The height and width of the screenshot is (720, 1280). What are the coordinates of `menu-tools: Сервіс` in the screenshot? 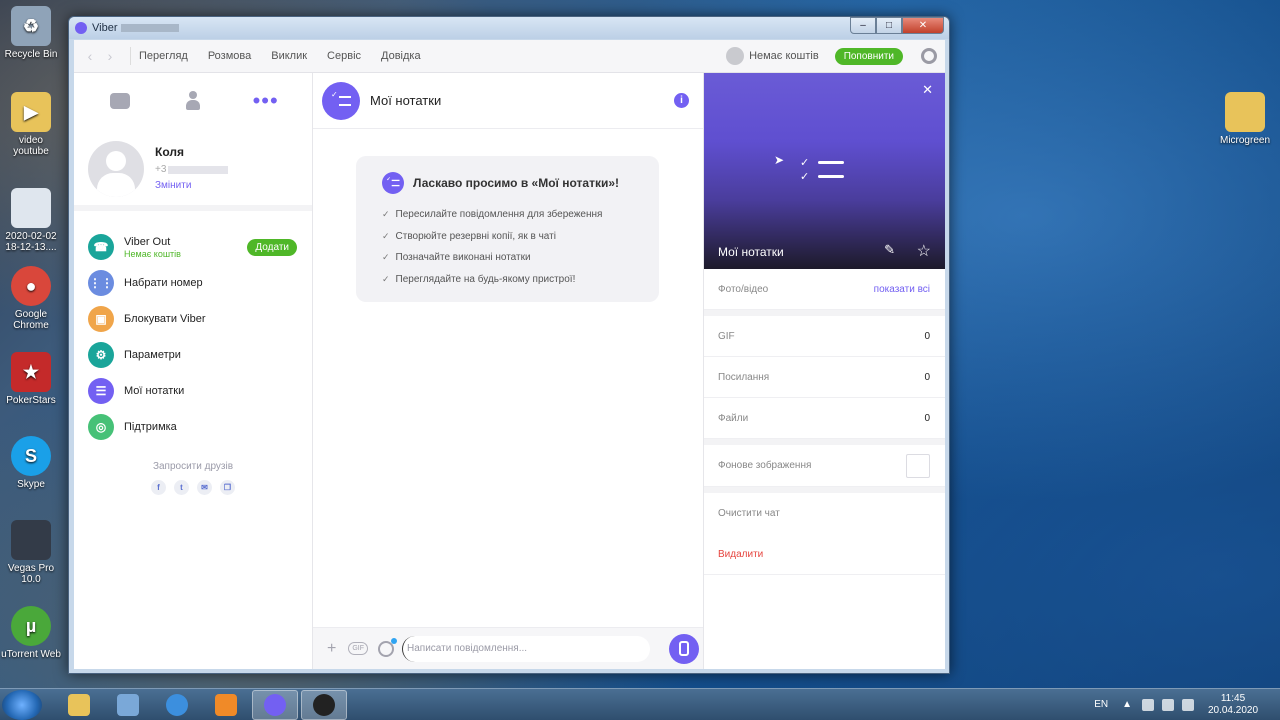 It's located at (344, 56).